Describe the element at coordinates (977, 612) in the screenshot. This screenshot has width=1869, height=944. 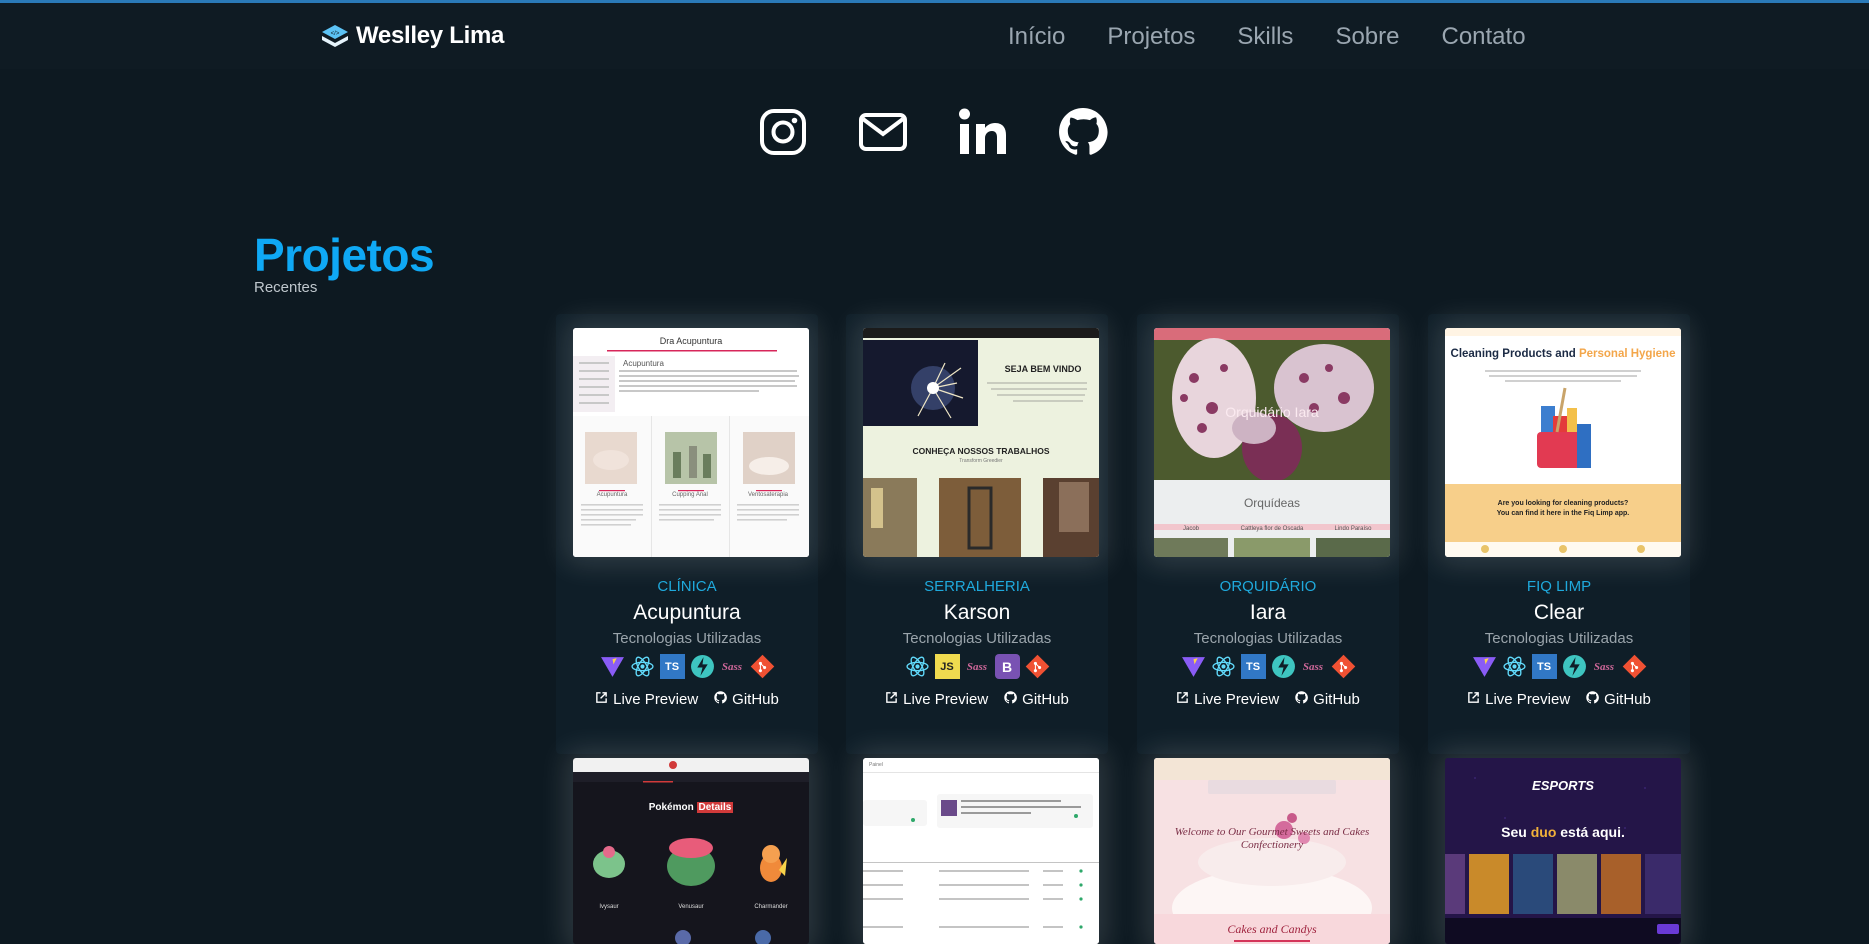
I see `project-name: Karson` at that location.